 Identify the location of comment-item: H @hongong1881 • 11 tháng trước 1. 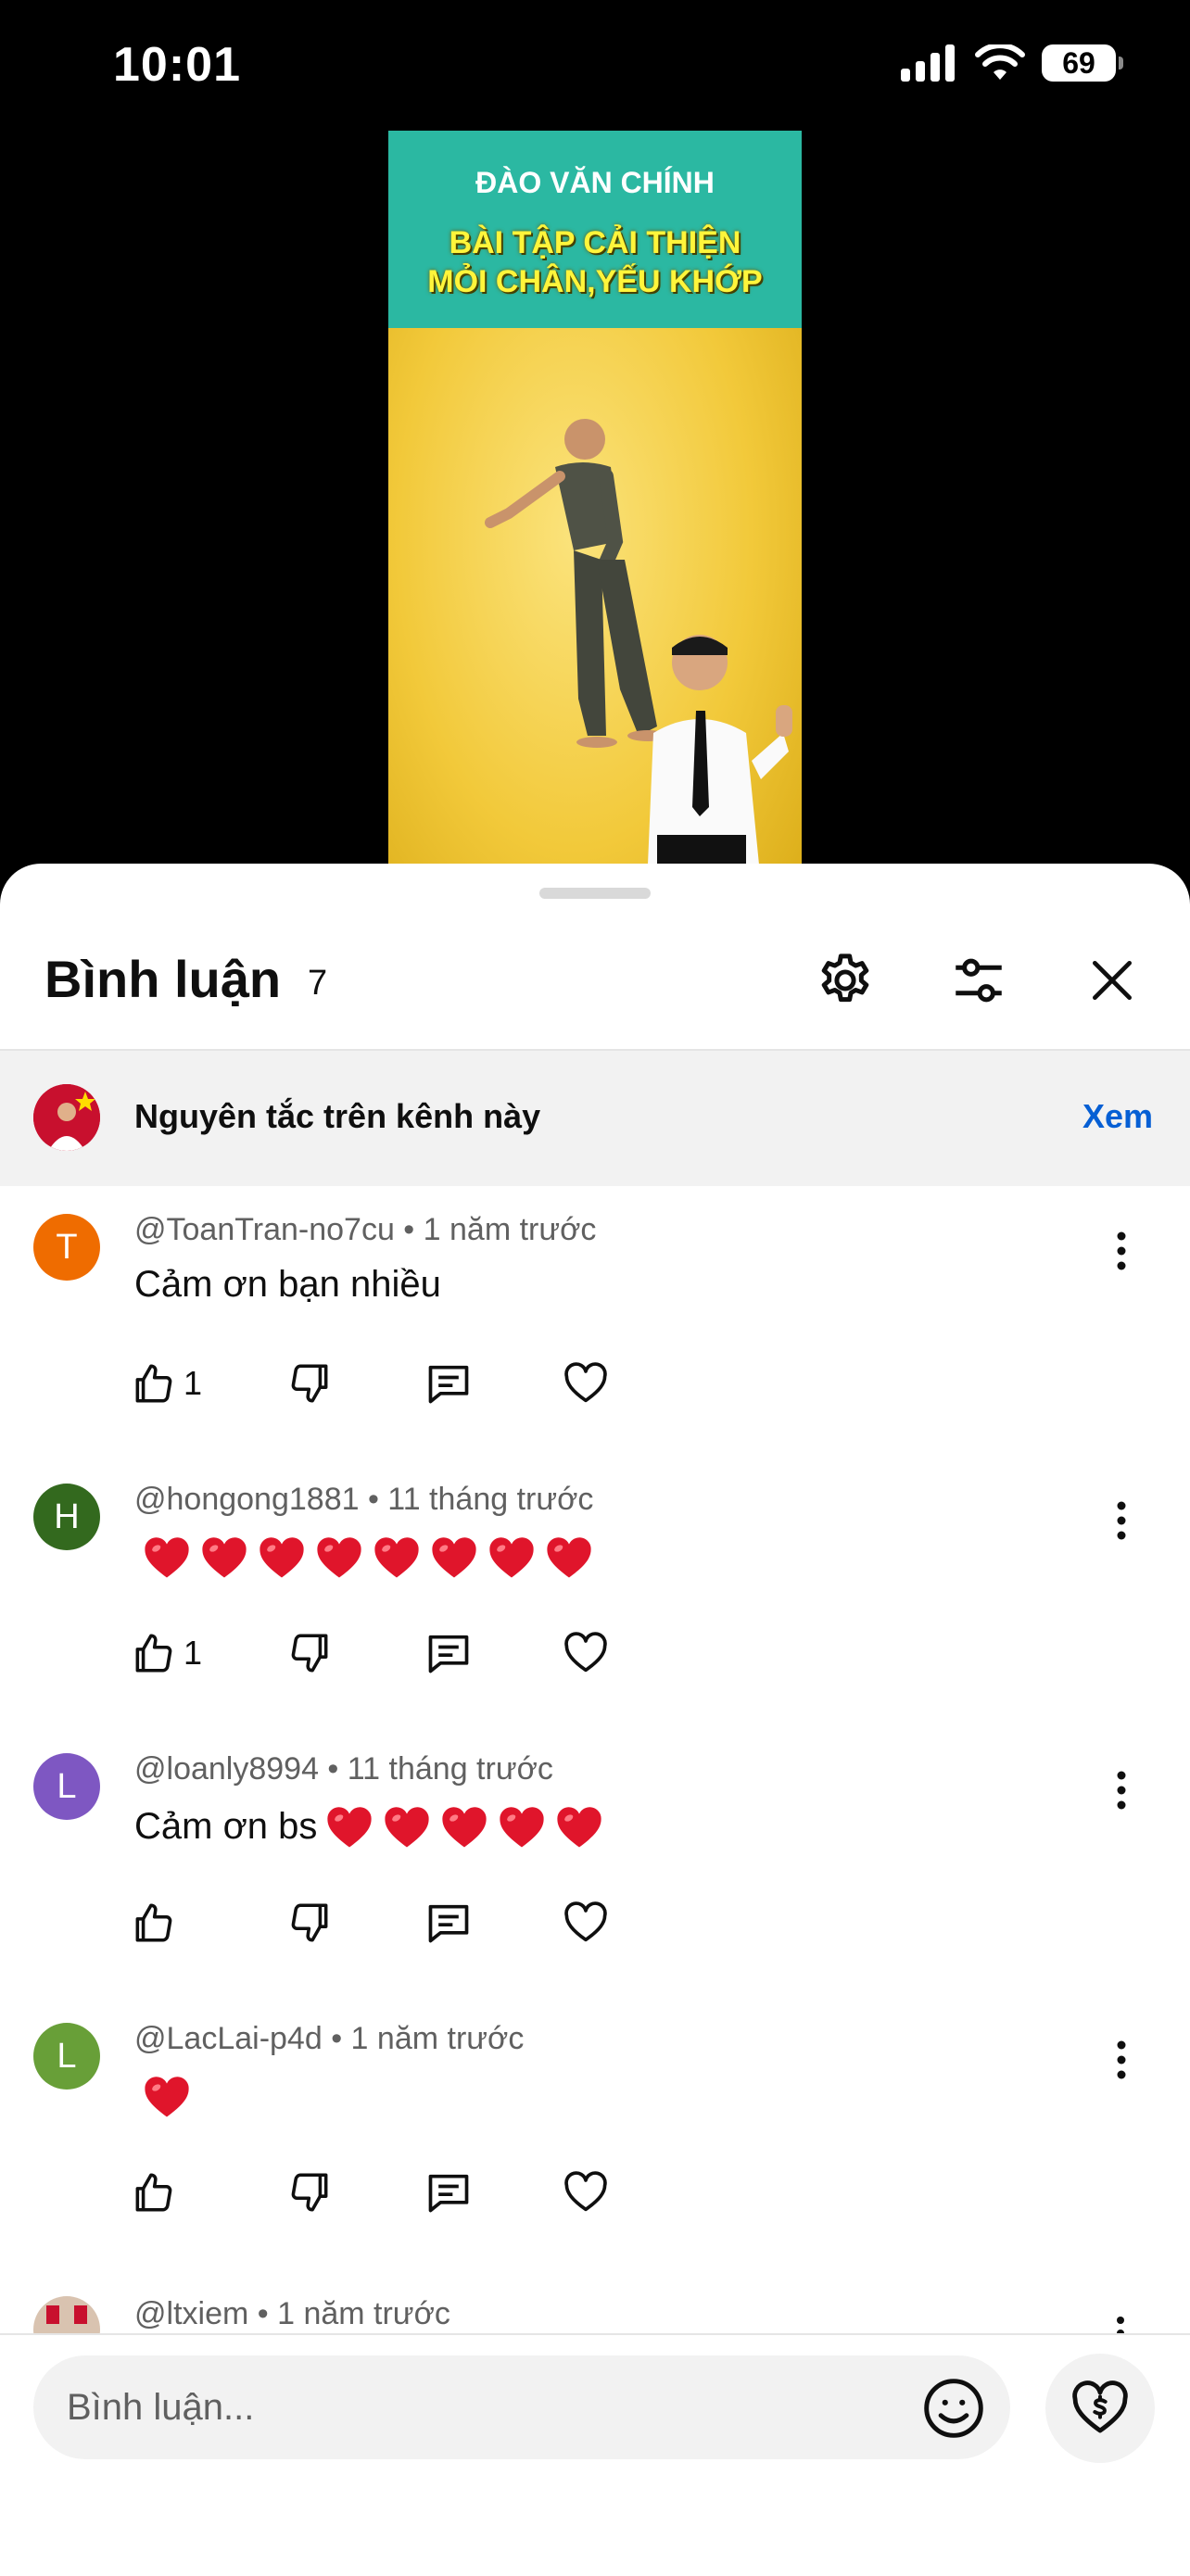
(595, 1590).